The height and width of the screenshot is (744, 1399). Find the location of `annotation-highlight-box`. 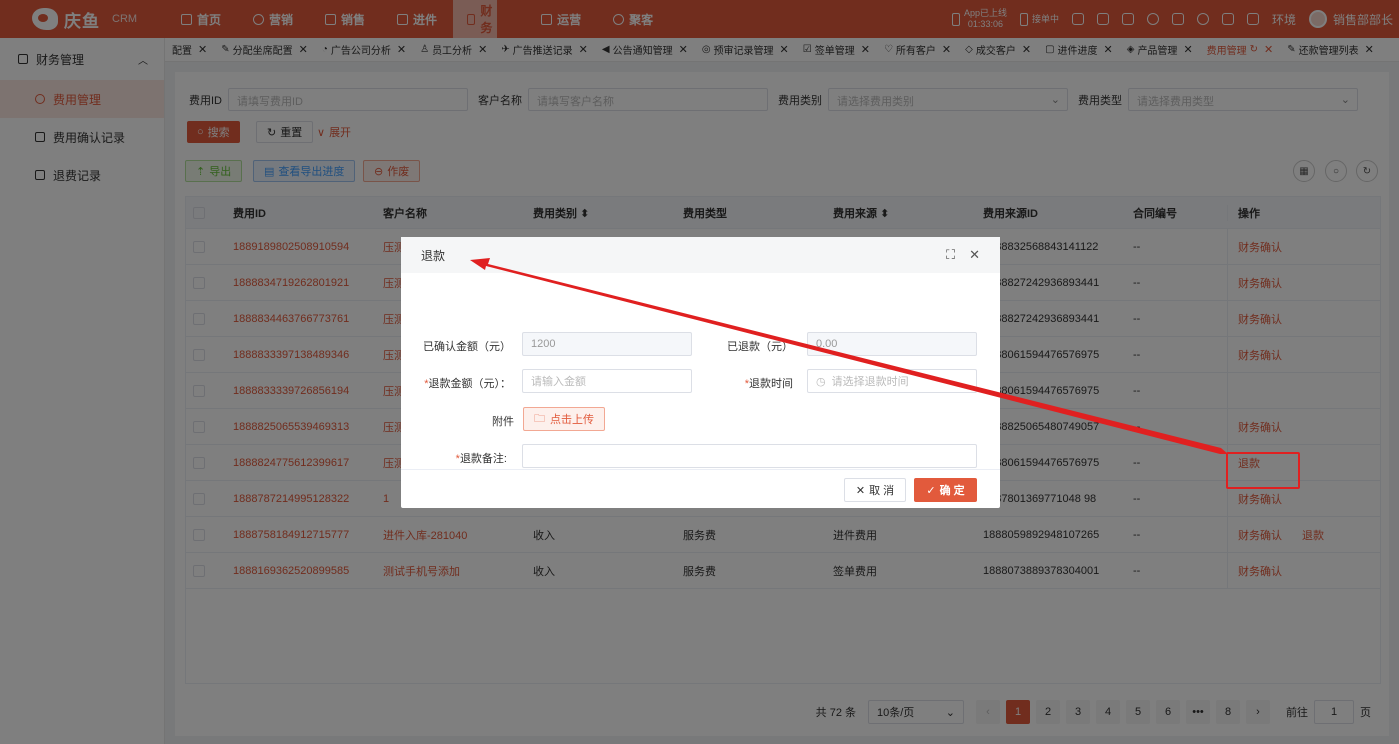

annotation-highlight-box is located at coordinates (1263, 470).